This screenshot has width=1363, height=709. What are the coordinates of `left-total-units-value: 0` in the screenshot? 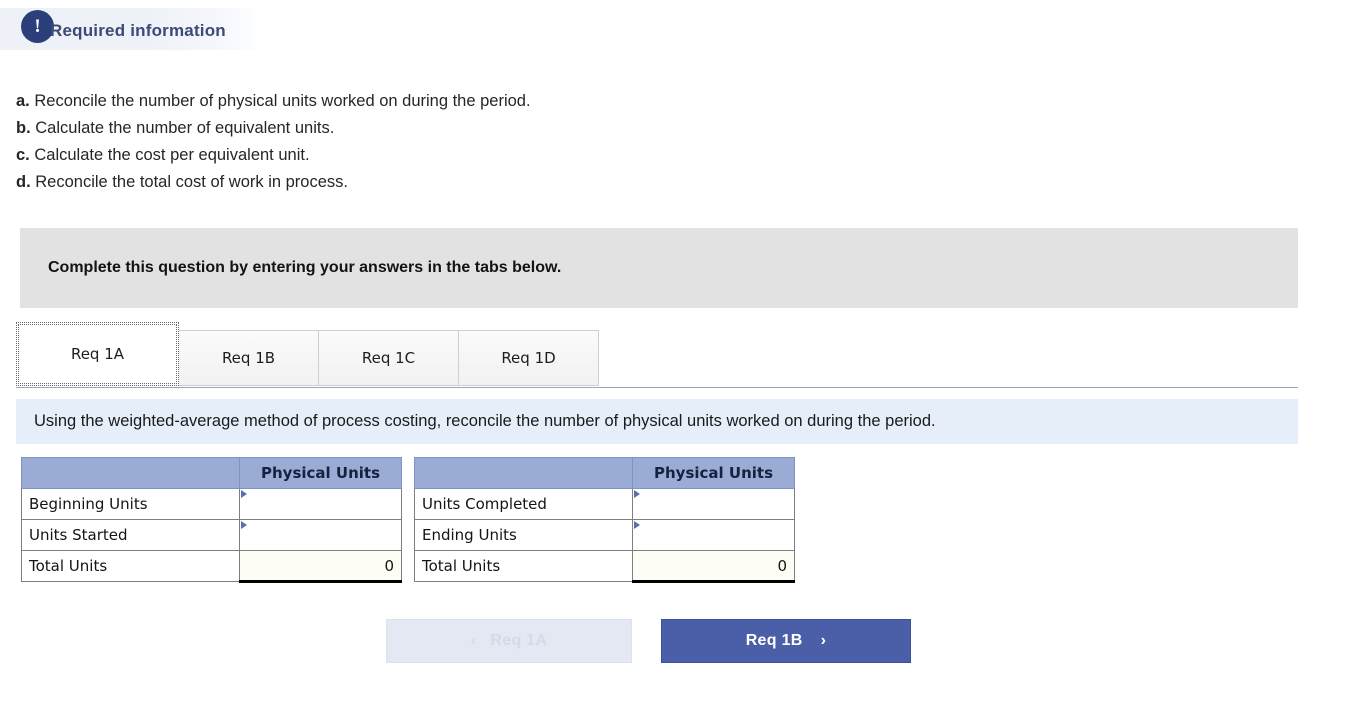 It's located at (320, 566).